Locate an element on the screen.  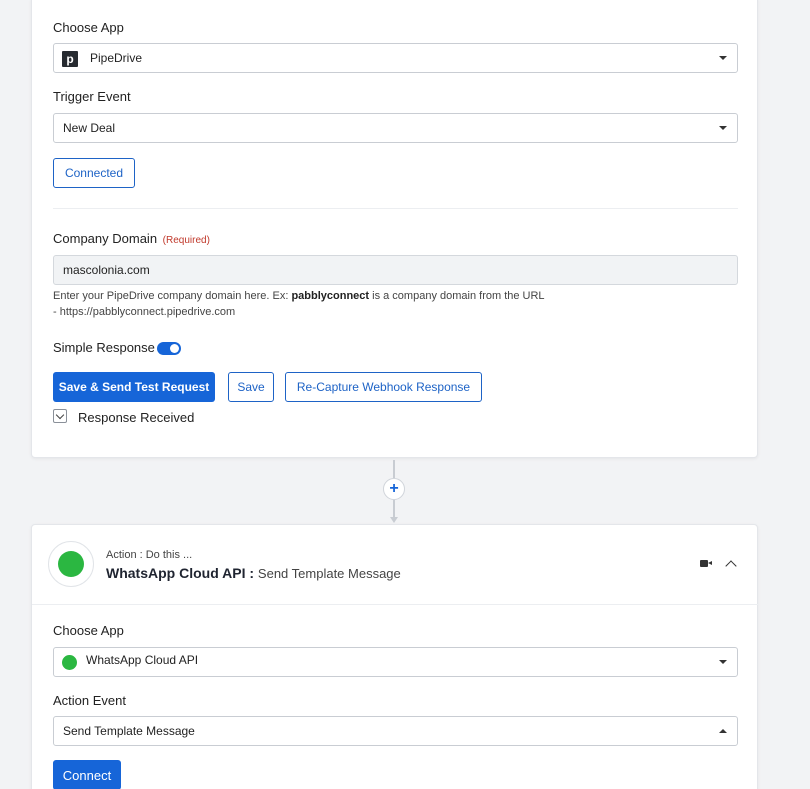
company-domain-help-url: - https://pabblyconnect.pipedrive.com is located at coordinates (144, 312).